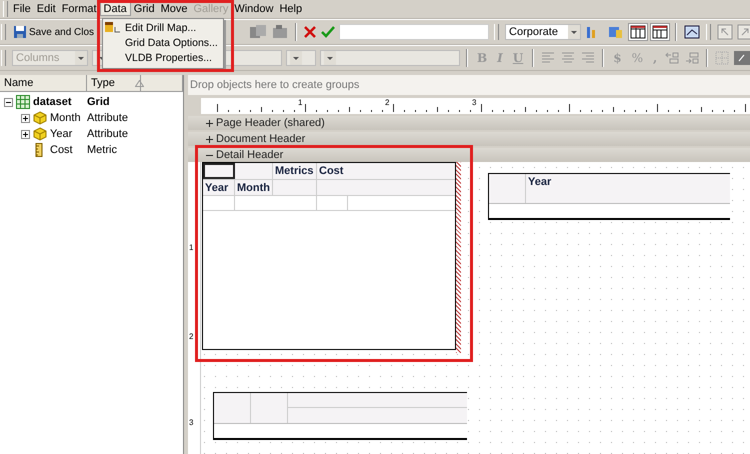  What do you see at coordinates (469, 155) in the screenshot?
I see `section-bar: Detail Header` at bounding box center [469, 155].